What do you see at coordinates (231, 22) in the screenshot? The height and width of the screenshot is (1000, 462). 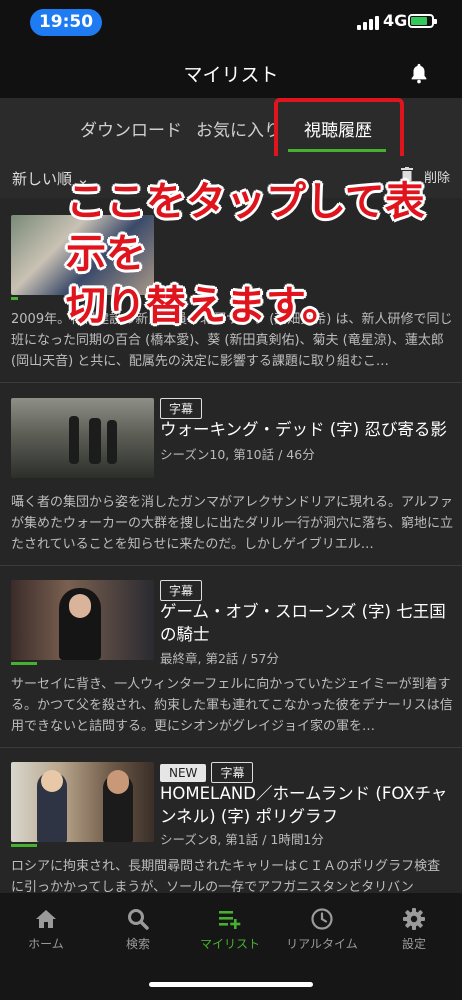 I see `status-bar: 19:50 4G` at bounding box center [231, 22].